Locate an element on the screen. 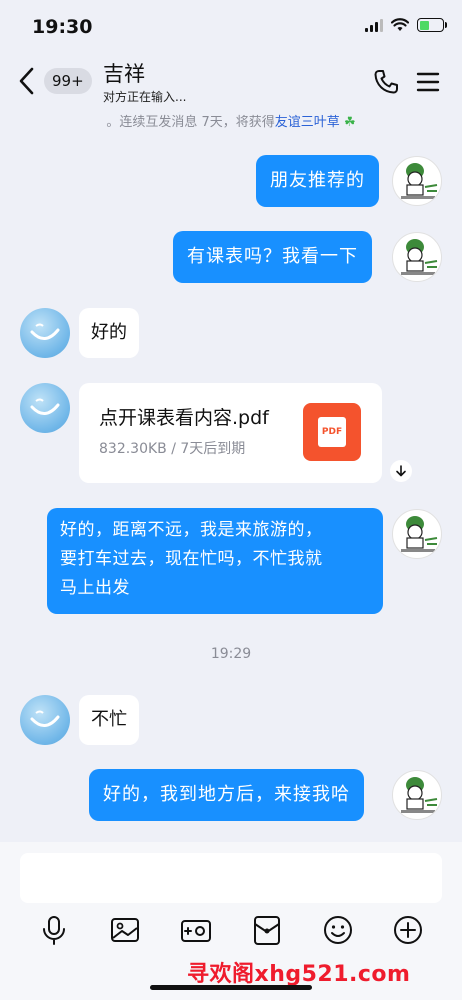  download-arrow-icon is located at coordinates (401, 471).